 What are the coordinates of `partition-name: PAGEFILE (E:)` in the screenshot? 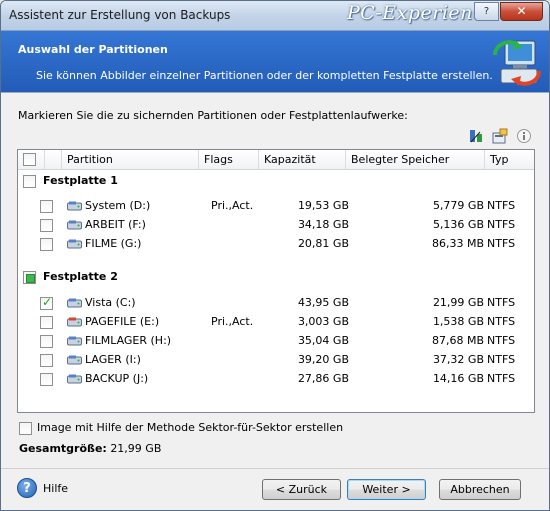 It's located at (122, 321).